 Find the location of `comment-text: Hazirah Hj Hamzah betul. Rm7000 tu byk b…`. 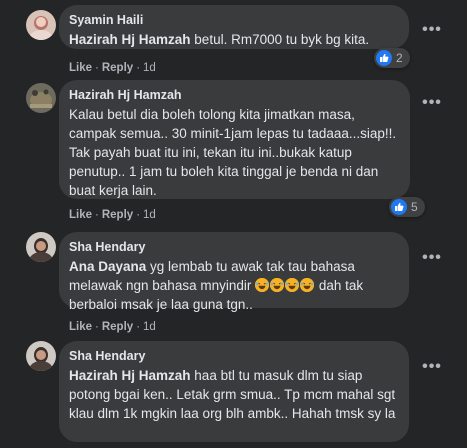

comment-text: Hazirah Hj Hamzah betul. Rm7000 tu byk b… is located at coordinates (234, 39).